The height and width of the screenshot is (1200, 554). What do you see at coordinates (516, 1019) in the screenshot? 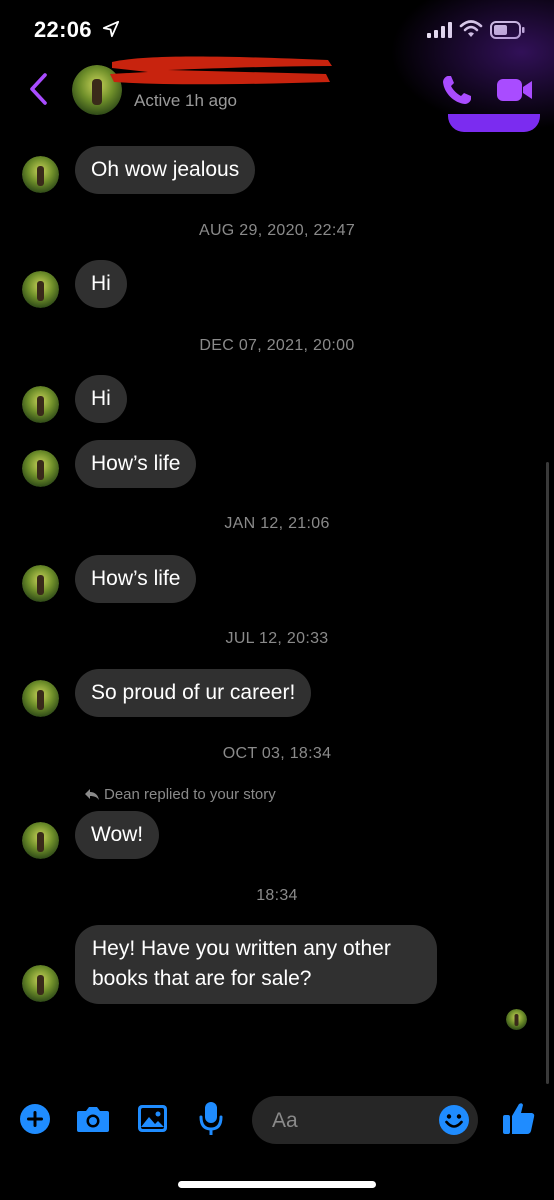
I see `read-receipt-avatar` at bounding box center [516, 1019].